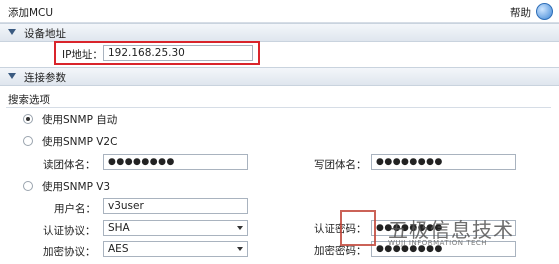 Image resolution: width=559 pixels, height=264 pixels. What do you see at coordinates (69, 165) in the screenshot?
I see `read-community-label: 读团体名：` at bounding box center [69, 165].